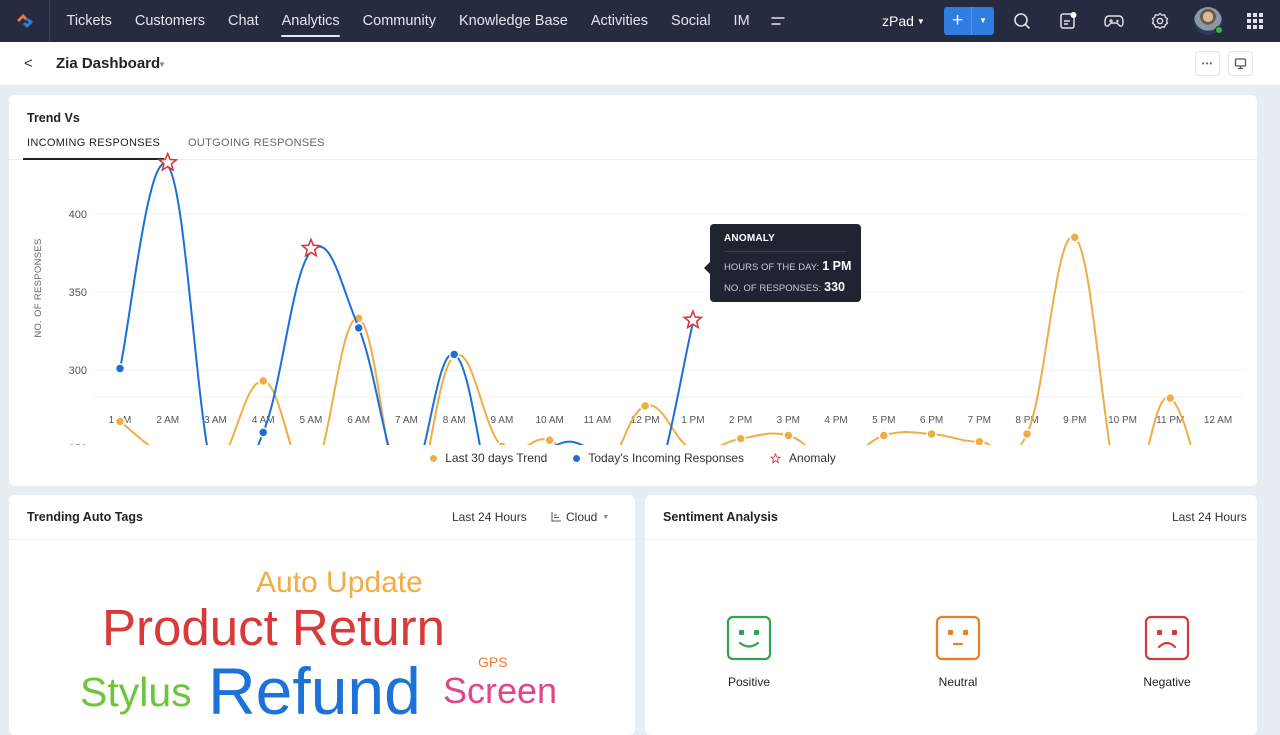 The image size is (1280, 735). I want to click on logo-icon, so click(24, 21).